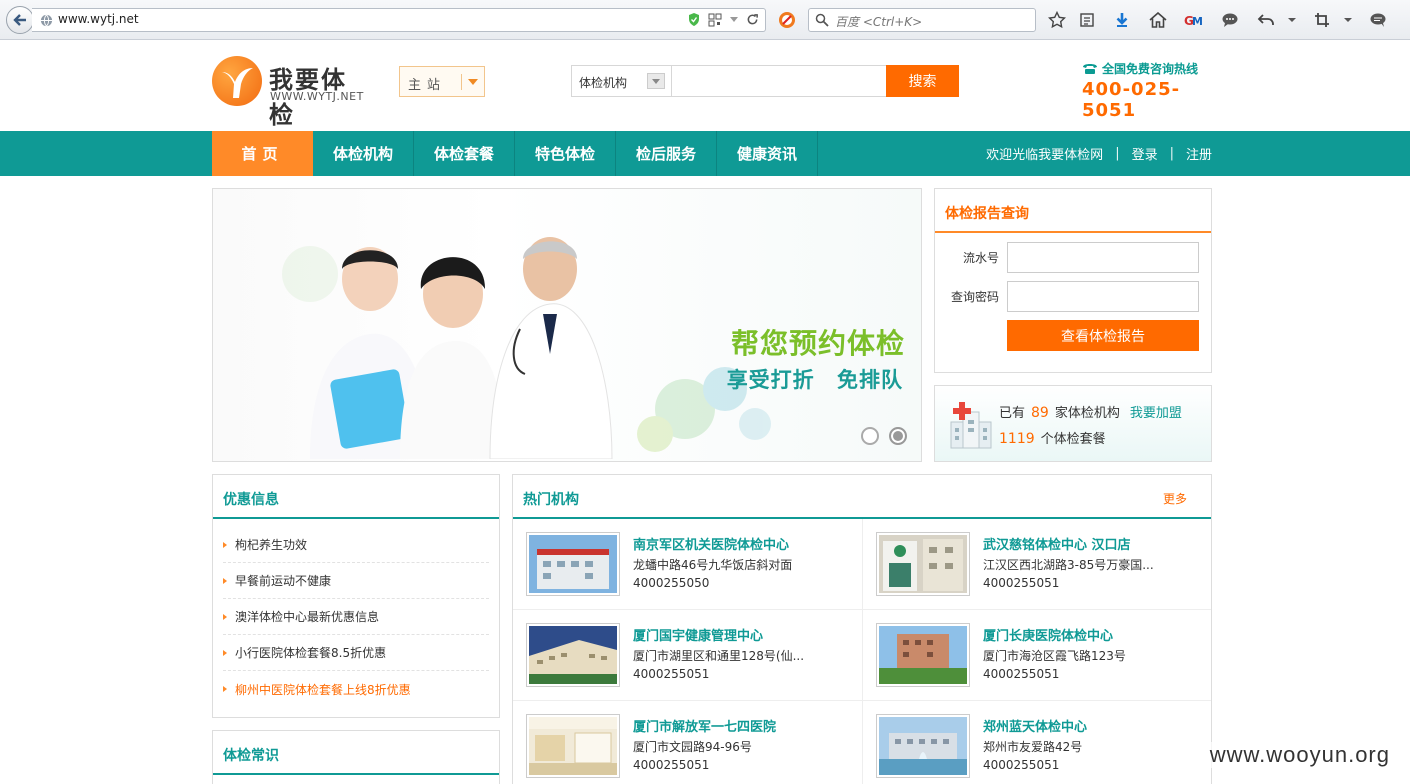  I want to click on promo-title: 优惠信息, so click(356, 497).